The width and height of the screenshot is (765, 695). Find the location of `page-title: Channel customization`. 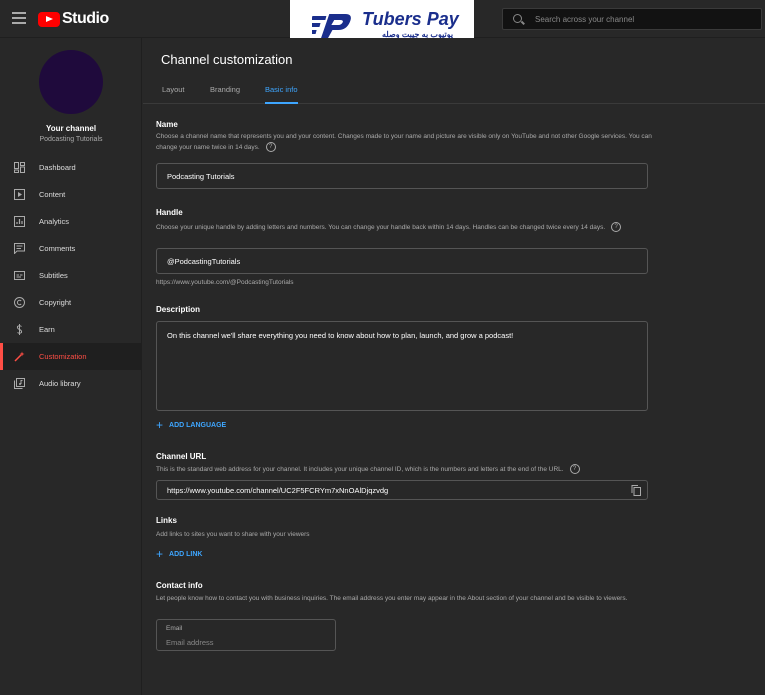

page-title: Channel customization is located at coordinates (227, 59).